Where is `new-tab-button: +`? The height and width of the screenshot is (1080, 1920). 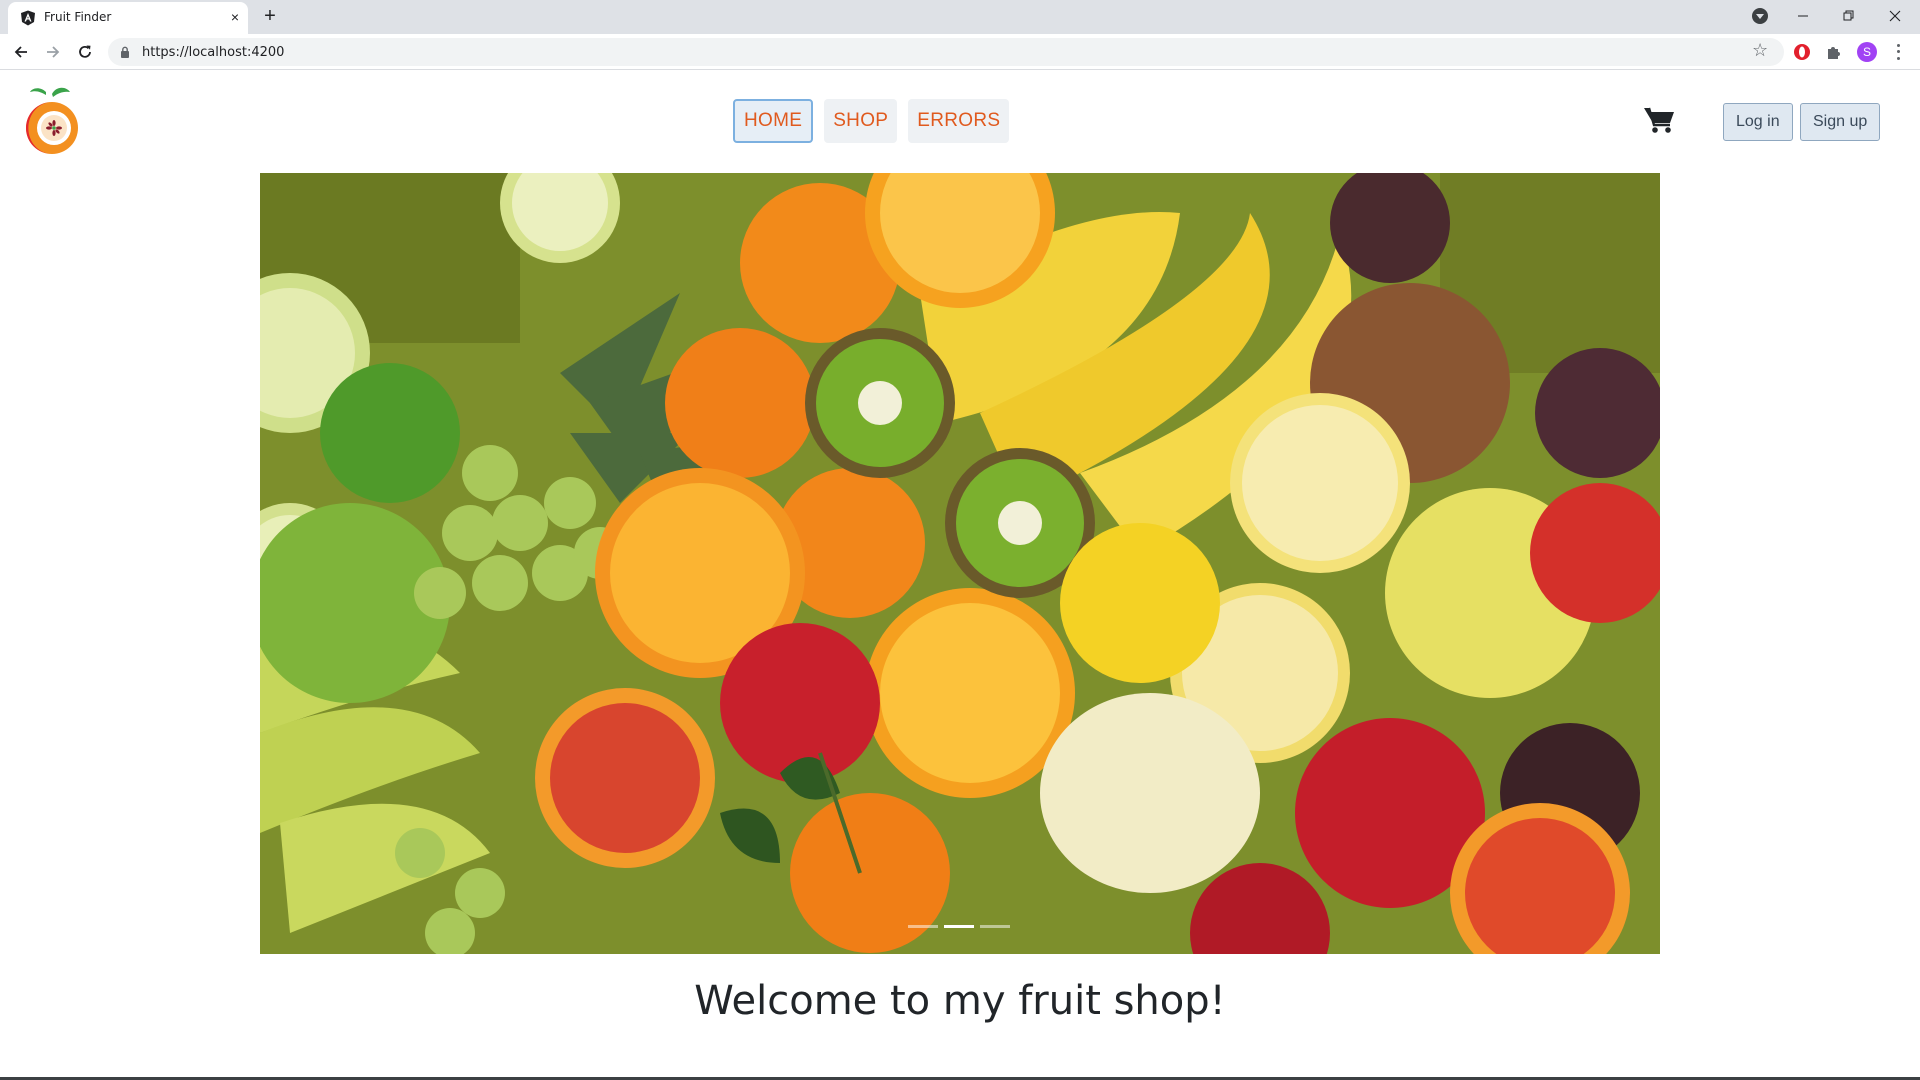 new-tab-button: + is located at coordinates (270, 17).